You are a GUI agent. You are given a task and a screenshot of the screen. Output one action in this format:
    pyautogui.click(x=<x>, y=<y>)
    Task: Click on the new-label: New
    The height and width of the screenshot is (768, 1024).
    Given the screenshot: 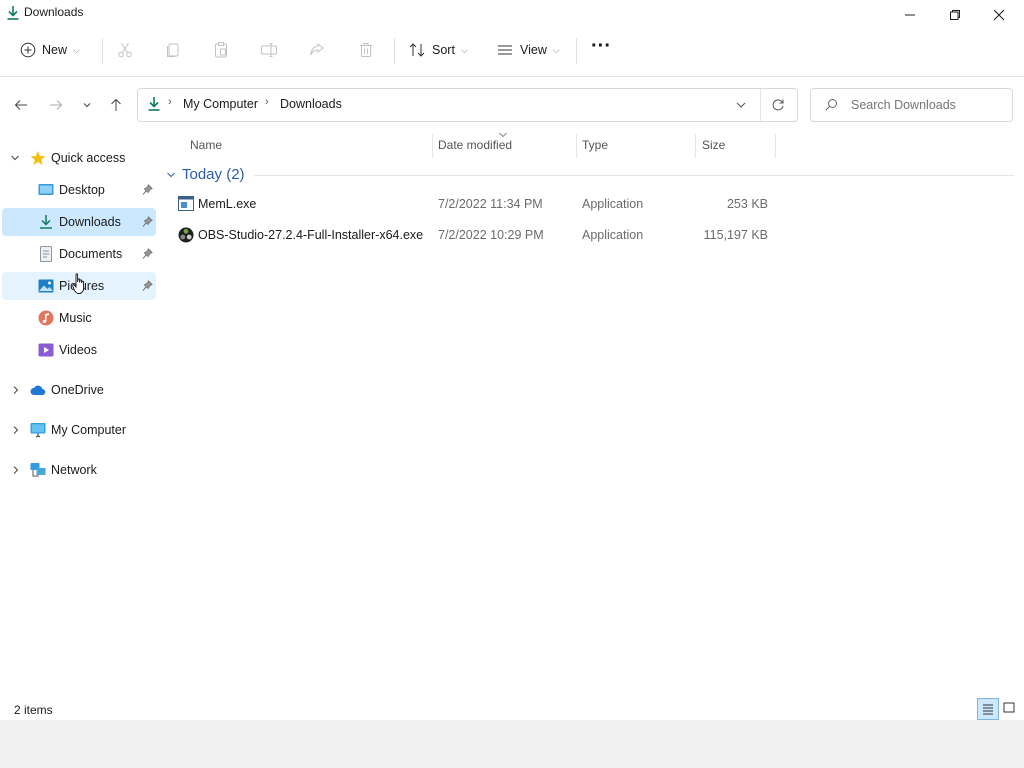 What is the action you would take?
    pyautogui.click(x=55, y=50)
    